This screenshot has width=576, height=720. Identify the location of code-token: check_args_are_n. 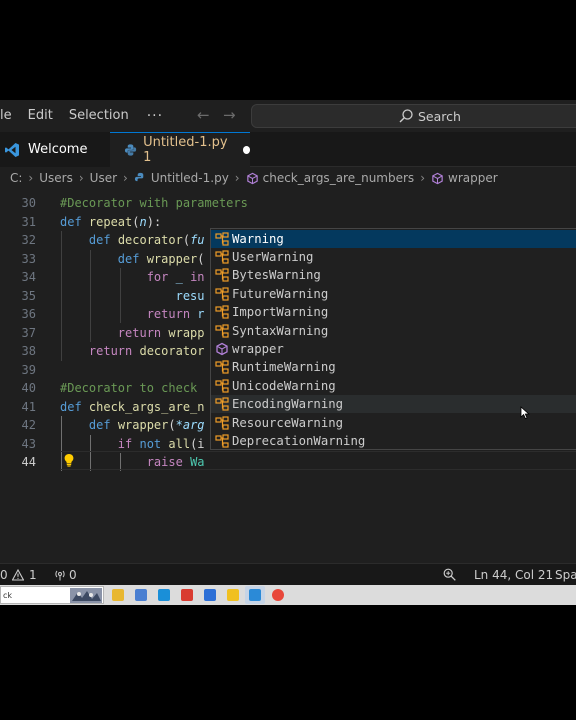
(146, 406).